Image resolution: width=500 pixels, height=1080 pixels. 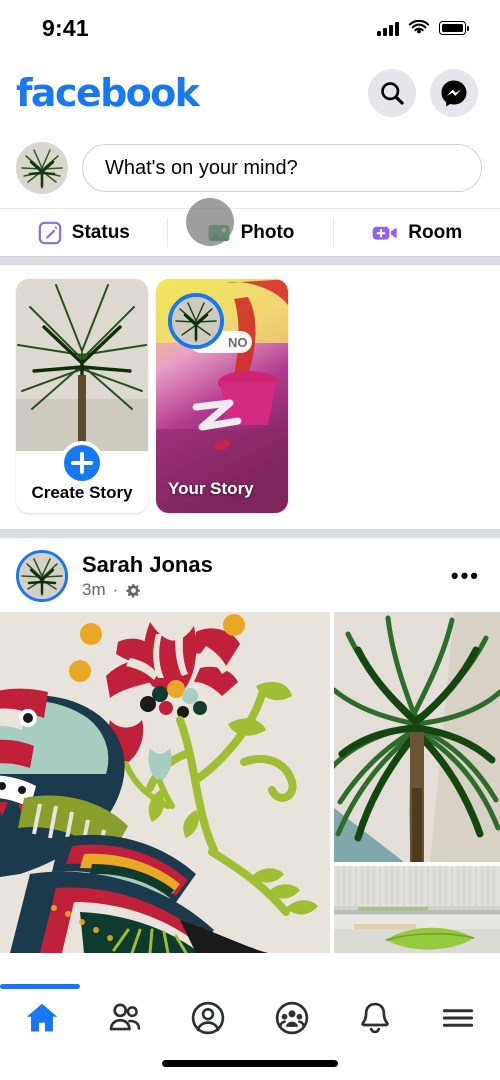 I want to click on post-header: Sarah Jonas 3m · •••, so click(x=250, y=575).